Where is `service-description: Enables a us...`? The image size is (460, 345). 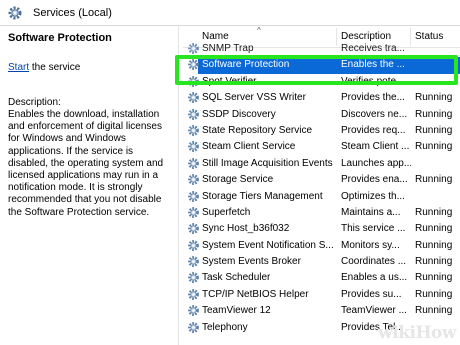
service-description: Enables a us... is located at coordinates (374, 278).